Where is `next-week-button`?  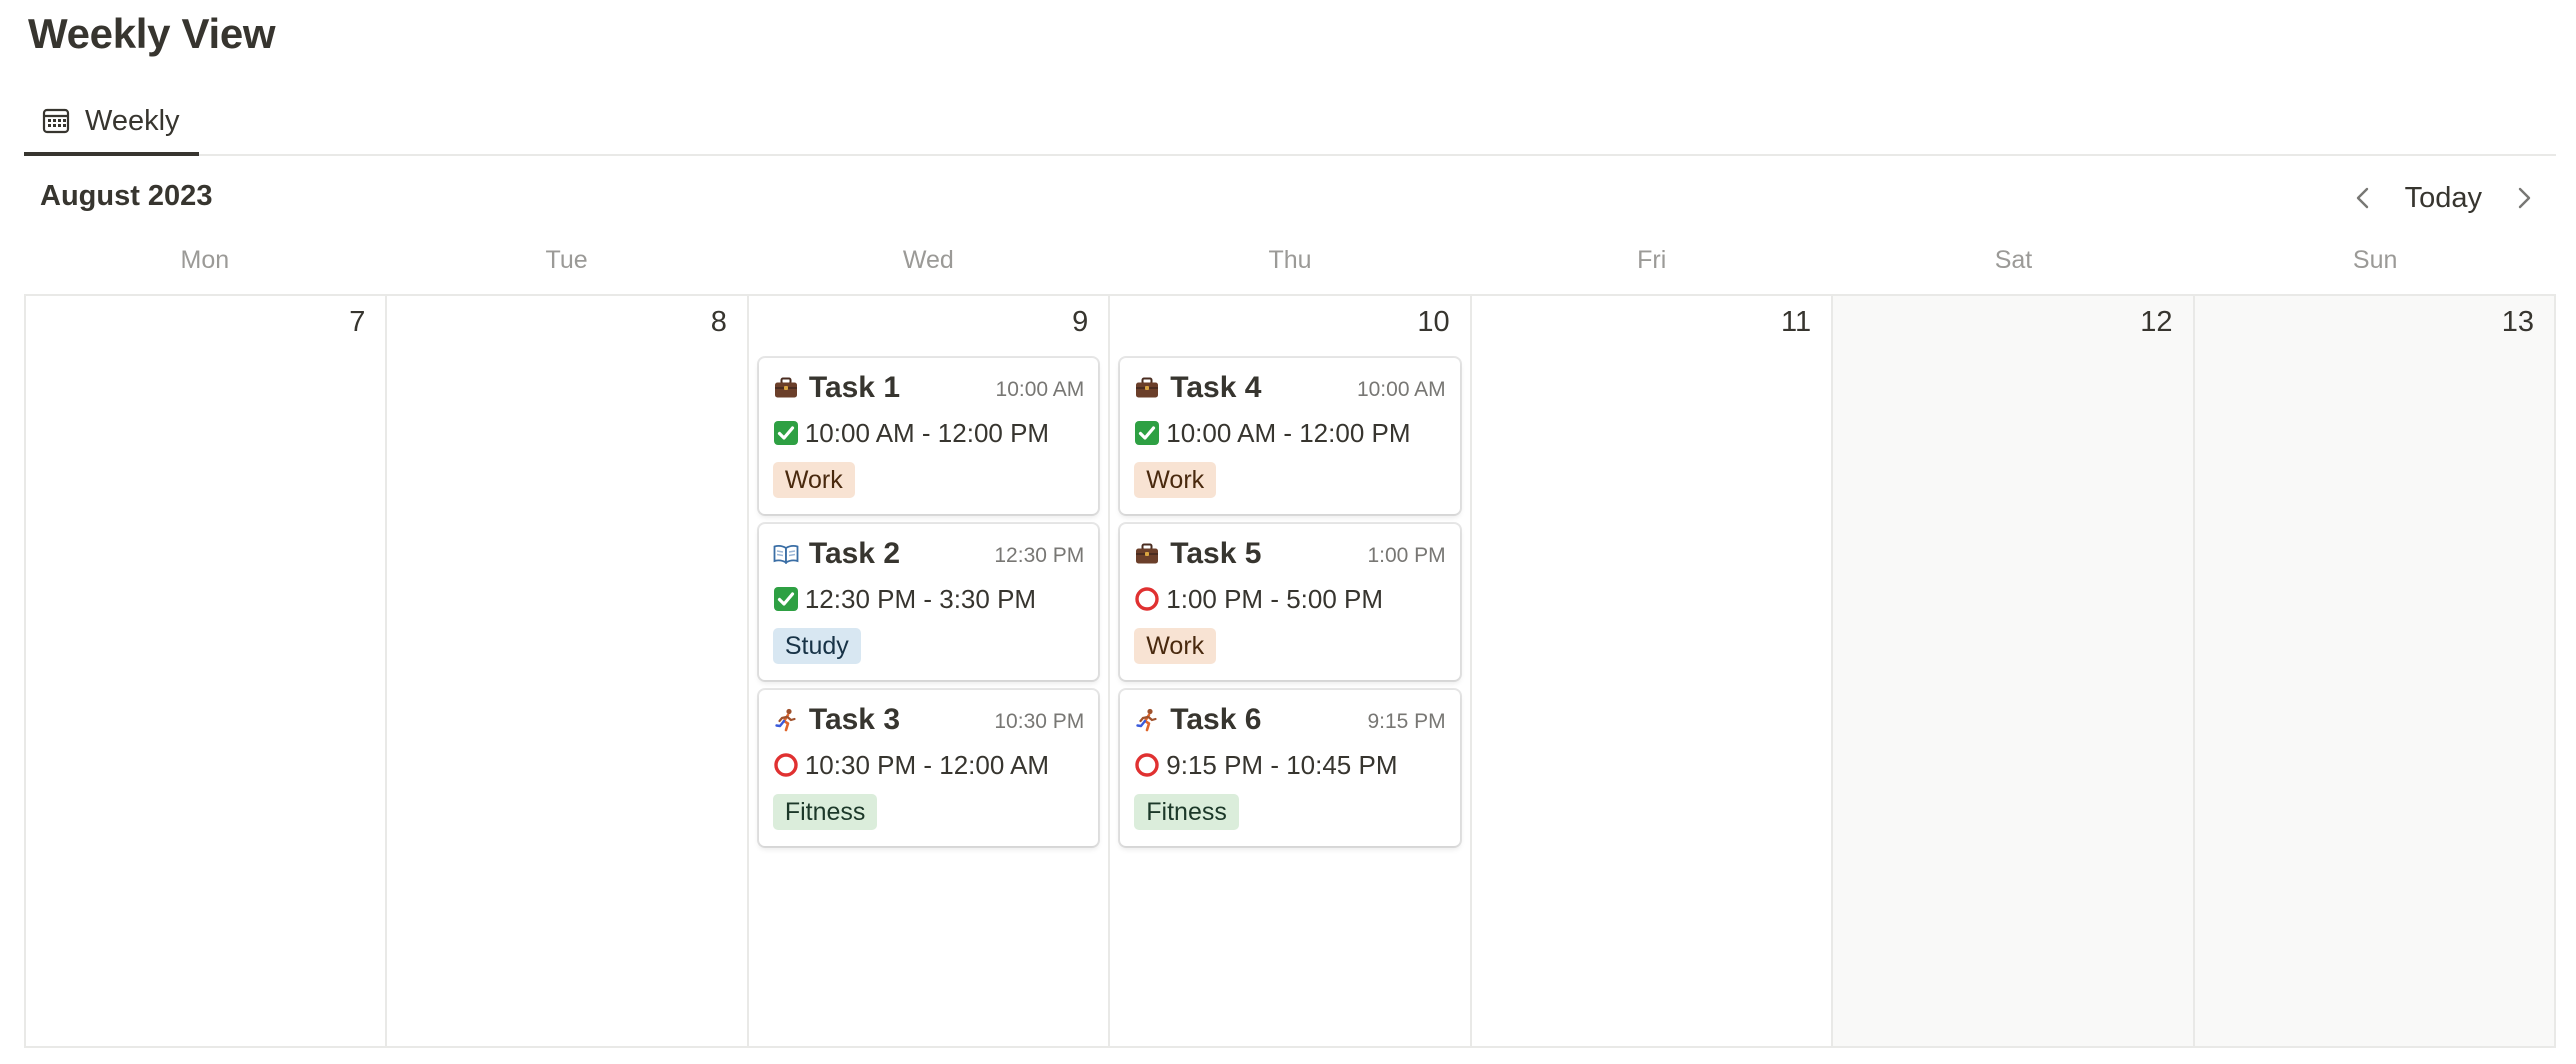 next-week-button is located at coordinates (2524, 198).